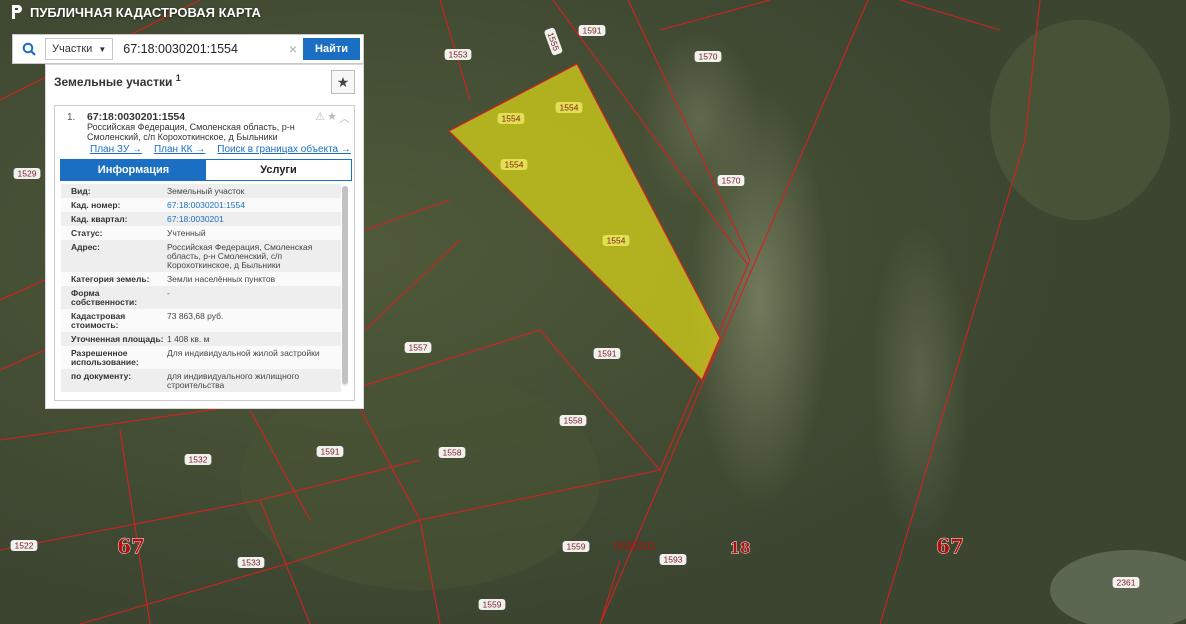 The height and width of the screenshot is (624, 1186). Describe the element at coordinates (201, 320) in the screenshot. I see `info-row: Кадастровая стоимость: 73 863,68 руб.` at that location.